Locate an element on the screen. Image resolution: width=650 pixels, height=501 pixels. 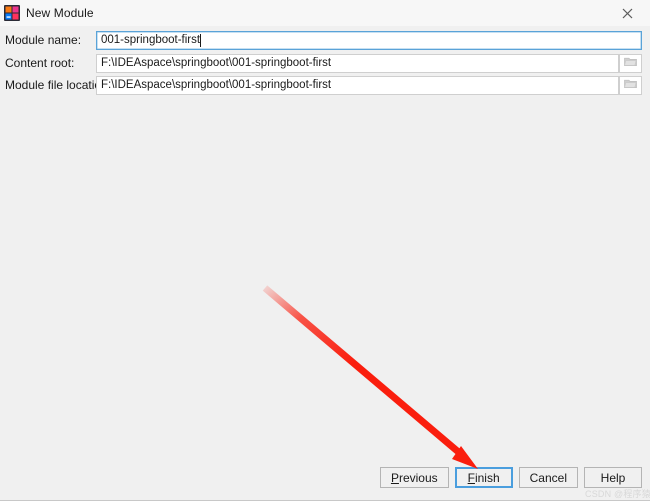
finish-button-mnemonic: F is located at coordinates (471, 477).